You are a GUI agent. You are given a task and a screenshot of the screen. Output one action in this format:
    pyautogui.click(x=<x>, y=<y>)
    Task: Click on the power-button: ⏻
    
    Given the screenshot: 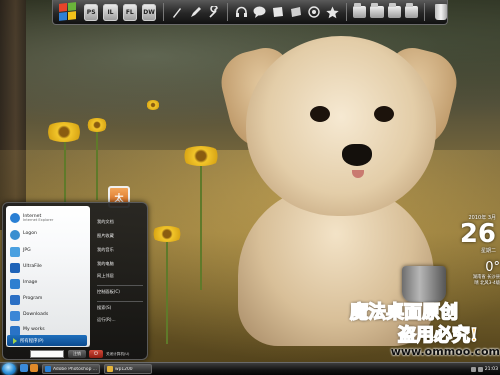 What is the action you would take?
    pyautogui.click(x=96, y=354)
    